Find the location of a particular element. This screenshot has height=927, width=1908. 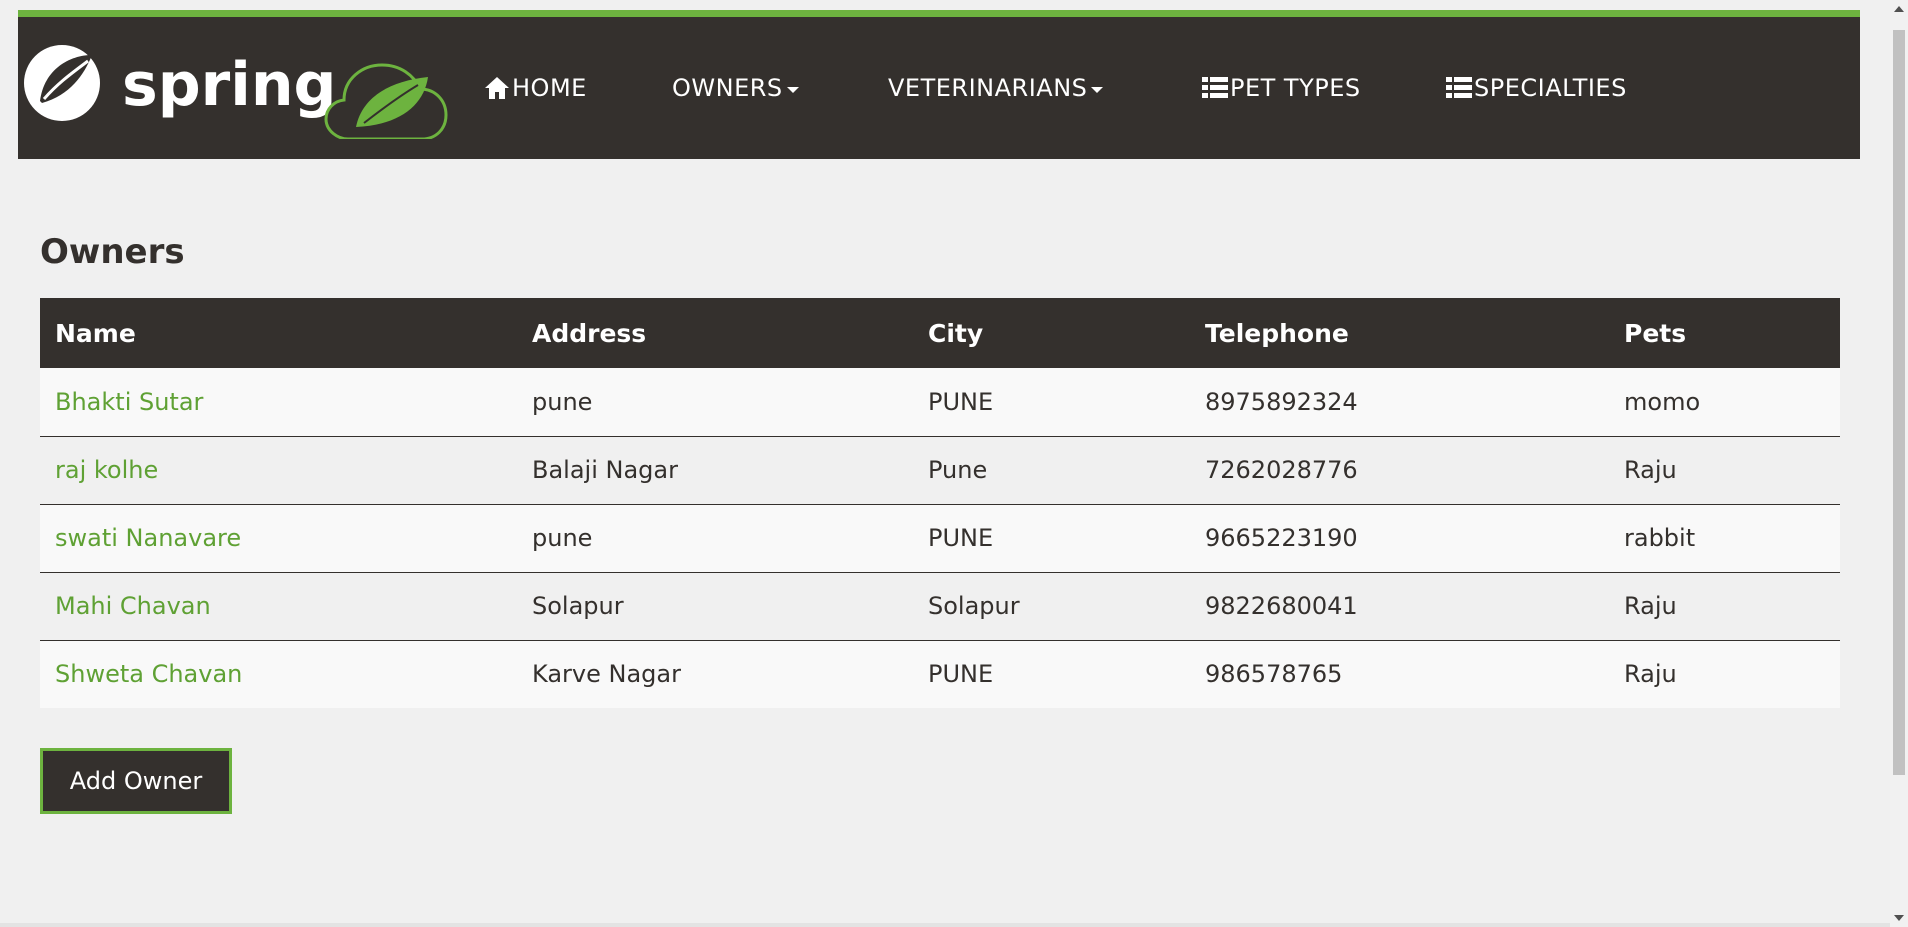

scroll-down-arrow-icon is located at coordinates (1899, 918).